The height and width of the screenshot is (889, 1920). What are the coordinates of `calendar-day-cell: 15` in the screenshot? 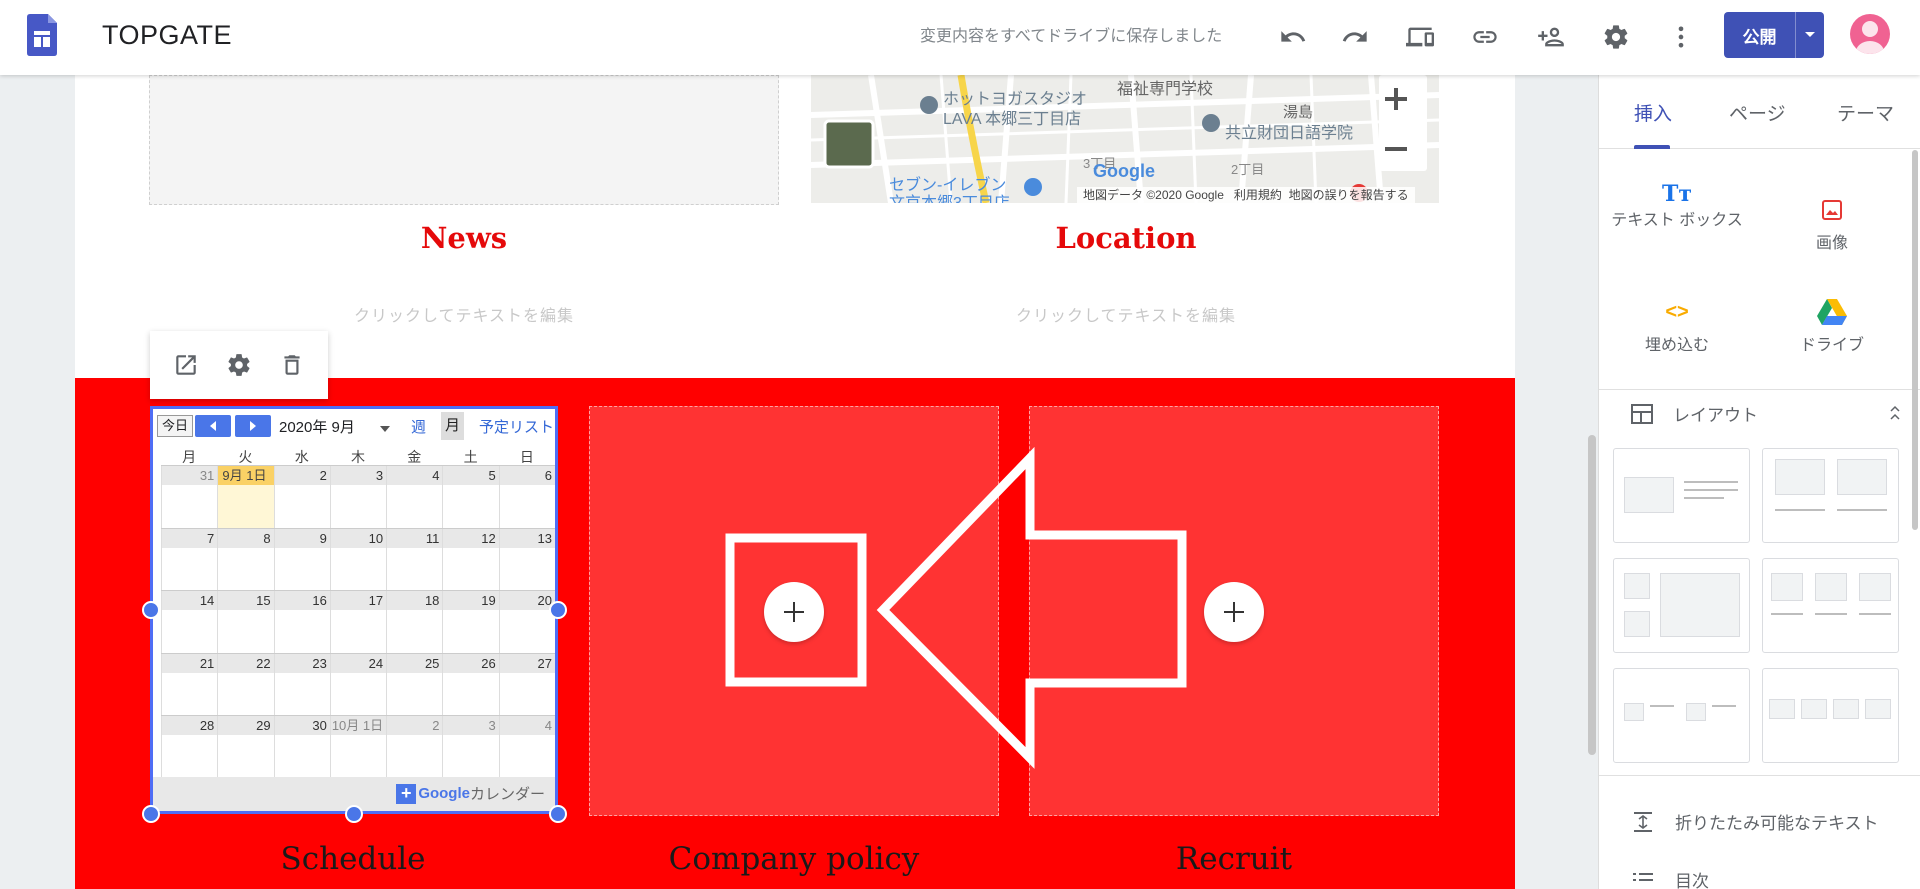 It's located at (245, 622).